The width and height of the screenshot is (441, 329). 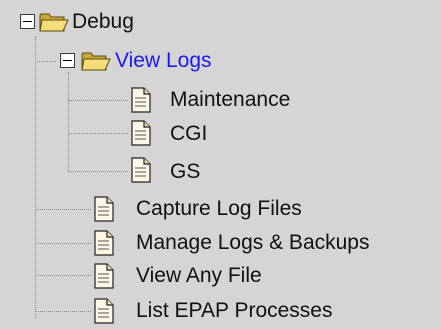 I want to click on tree-node-manage-logs-backups: Manage Logs & Backups, so click(x=252, y=242).